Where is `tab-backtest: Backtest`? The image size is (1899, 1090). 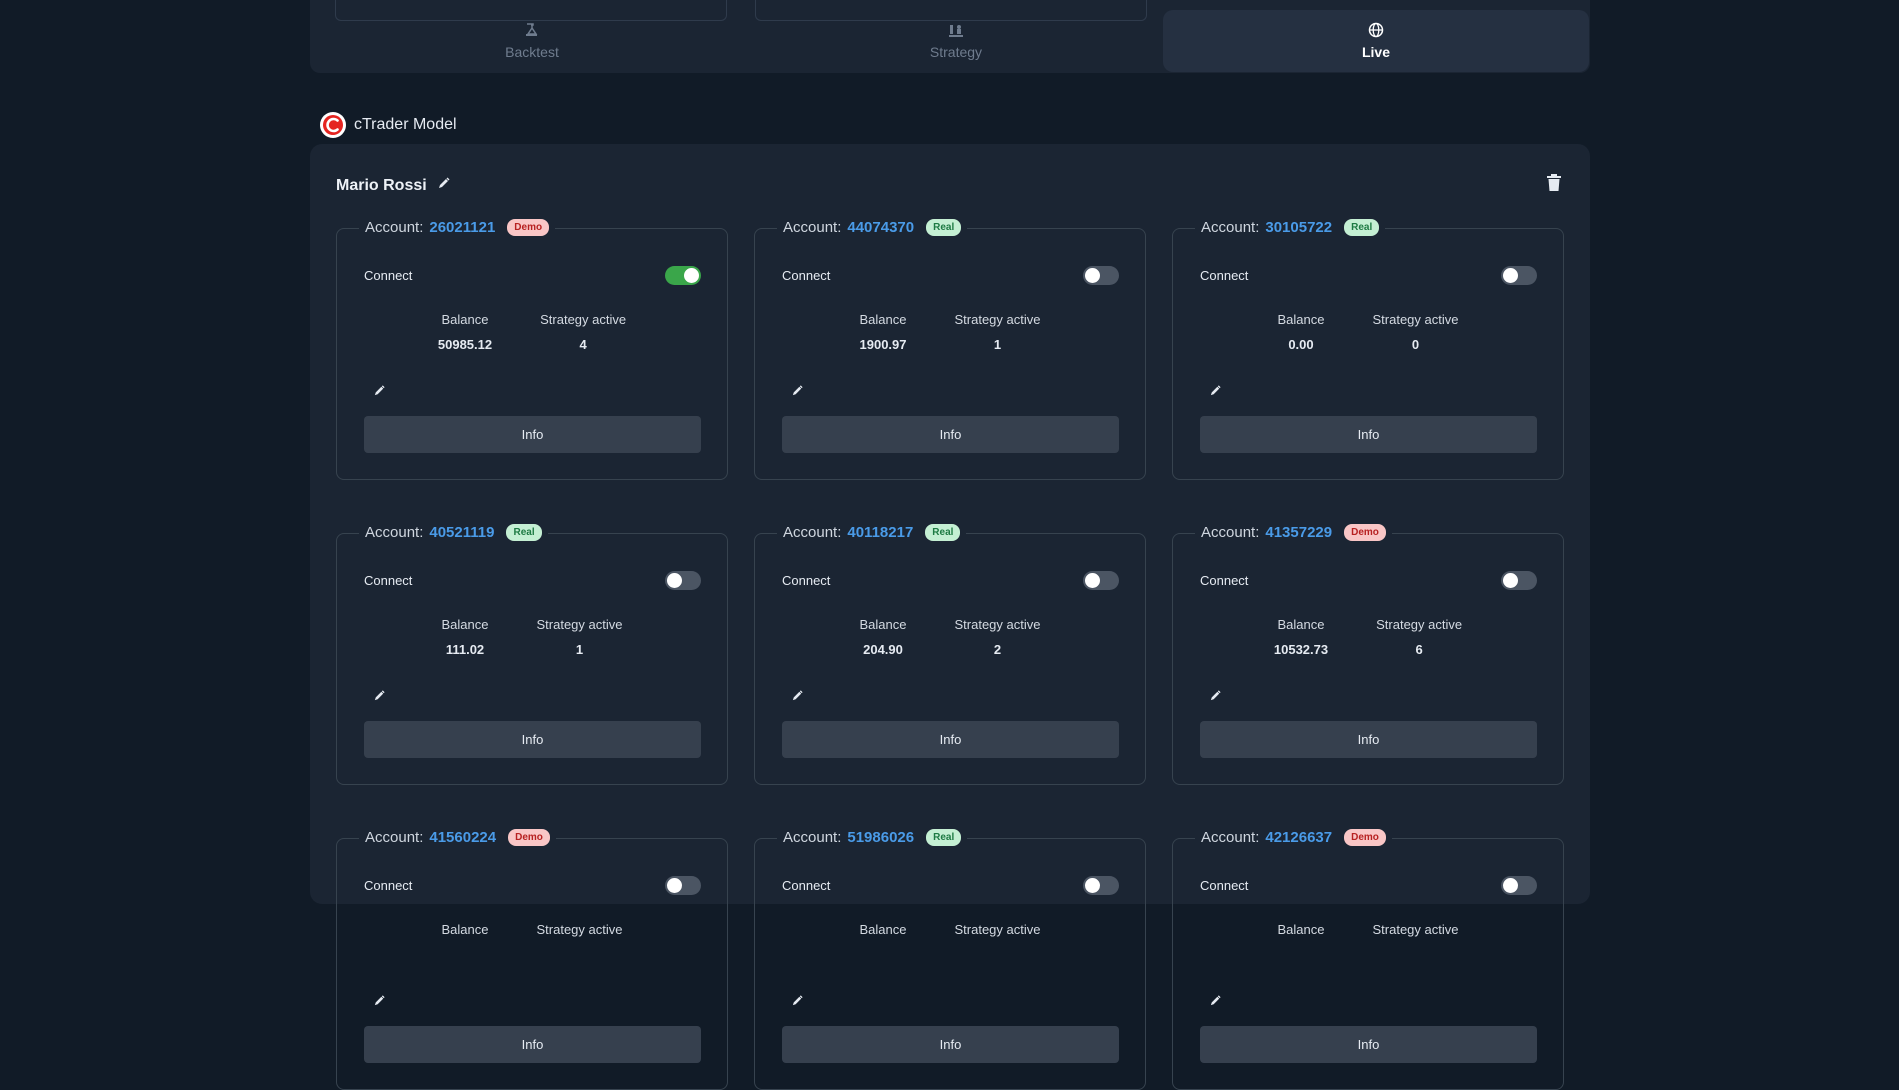 tab-backtest: Backtest is located at coordinates (532, 41).